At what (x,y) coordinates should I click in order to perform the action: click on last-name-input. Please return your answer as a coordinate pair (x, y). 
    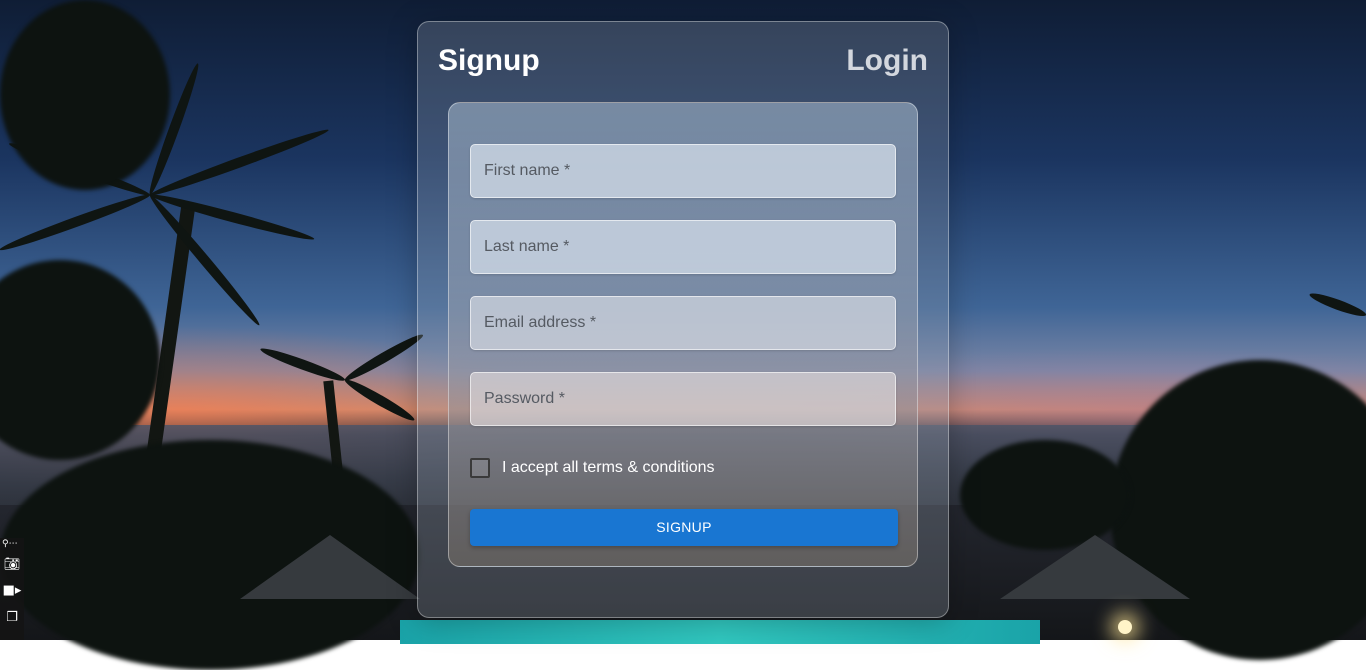
    Looking at the image, I should click on (683, 247).